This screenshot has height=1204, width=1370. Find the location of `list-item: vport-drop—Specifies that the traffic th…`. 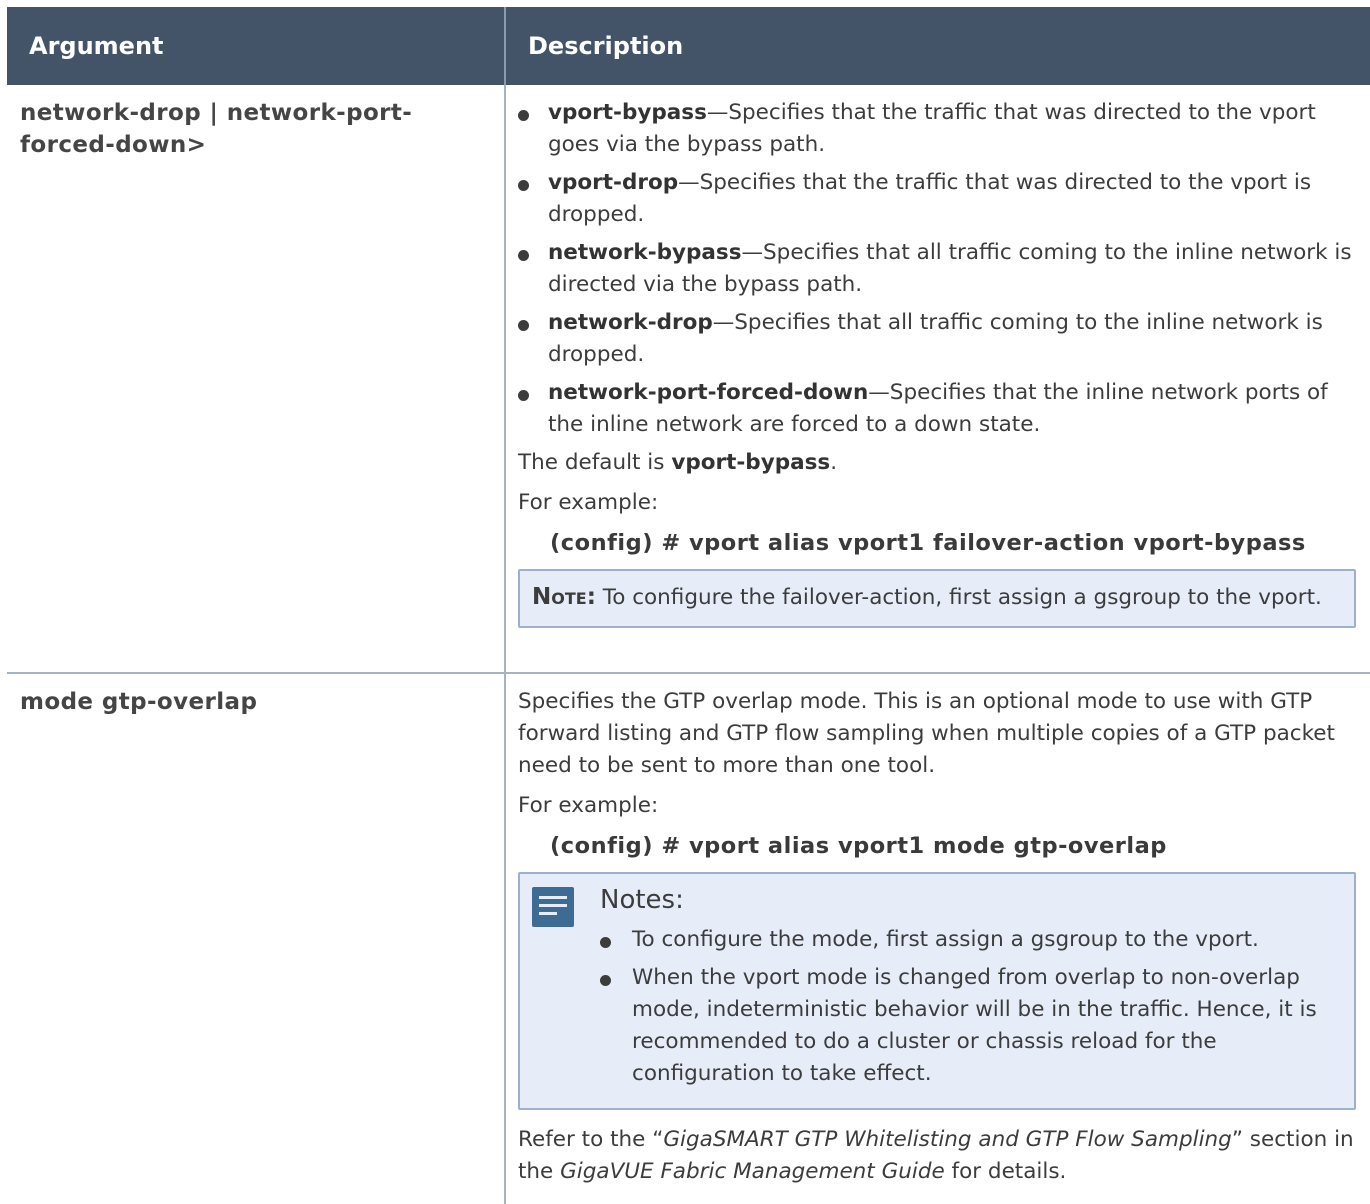

list-item: vport-drop—Specifies that the traffic th… is located at coordinates (937, 199).